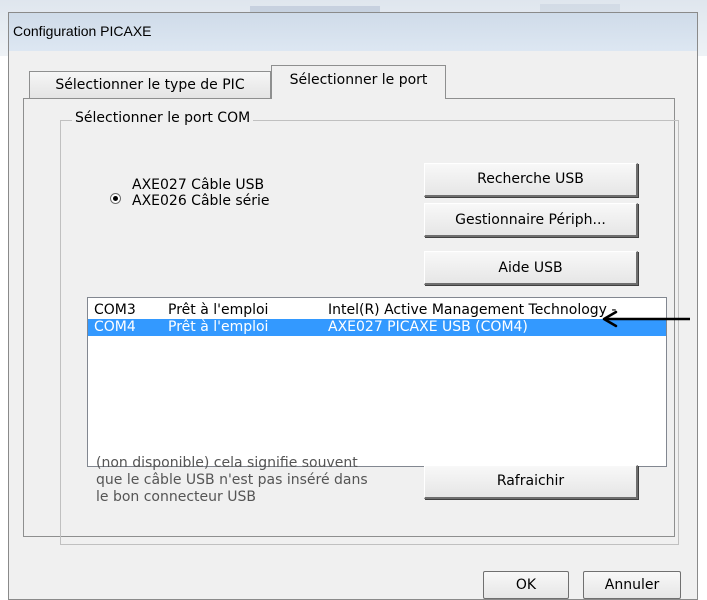 This screenshot has height=600, width=707. I want to click on note-line: (non disponible) cela signifie souvent, so click(227, 463).